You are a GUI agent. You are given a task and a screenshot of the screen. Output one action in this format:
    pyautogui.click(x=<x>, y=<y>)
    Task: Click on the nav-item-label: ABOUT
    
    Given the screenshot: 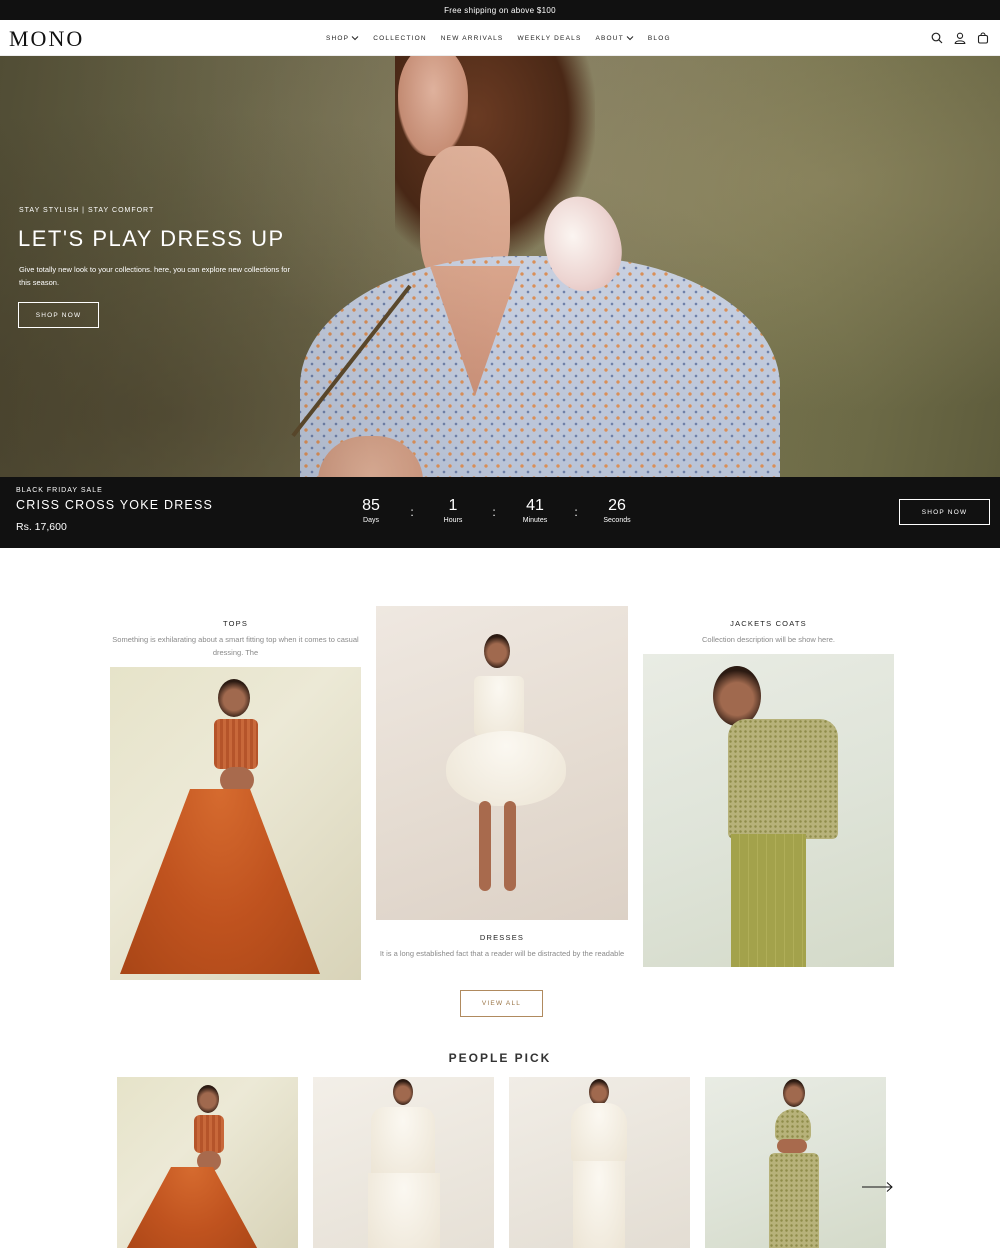 What is the action you would take?
    pyautogui.click(x=609, y=38)
    